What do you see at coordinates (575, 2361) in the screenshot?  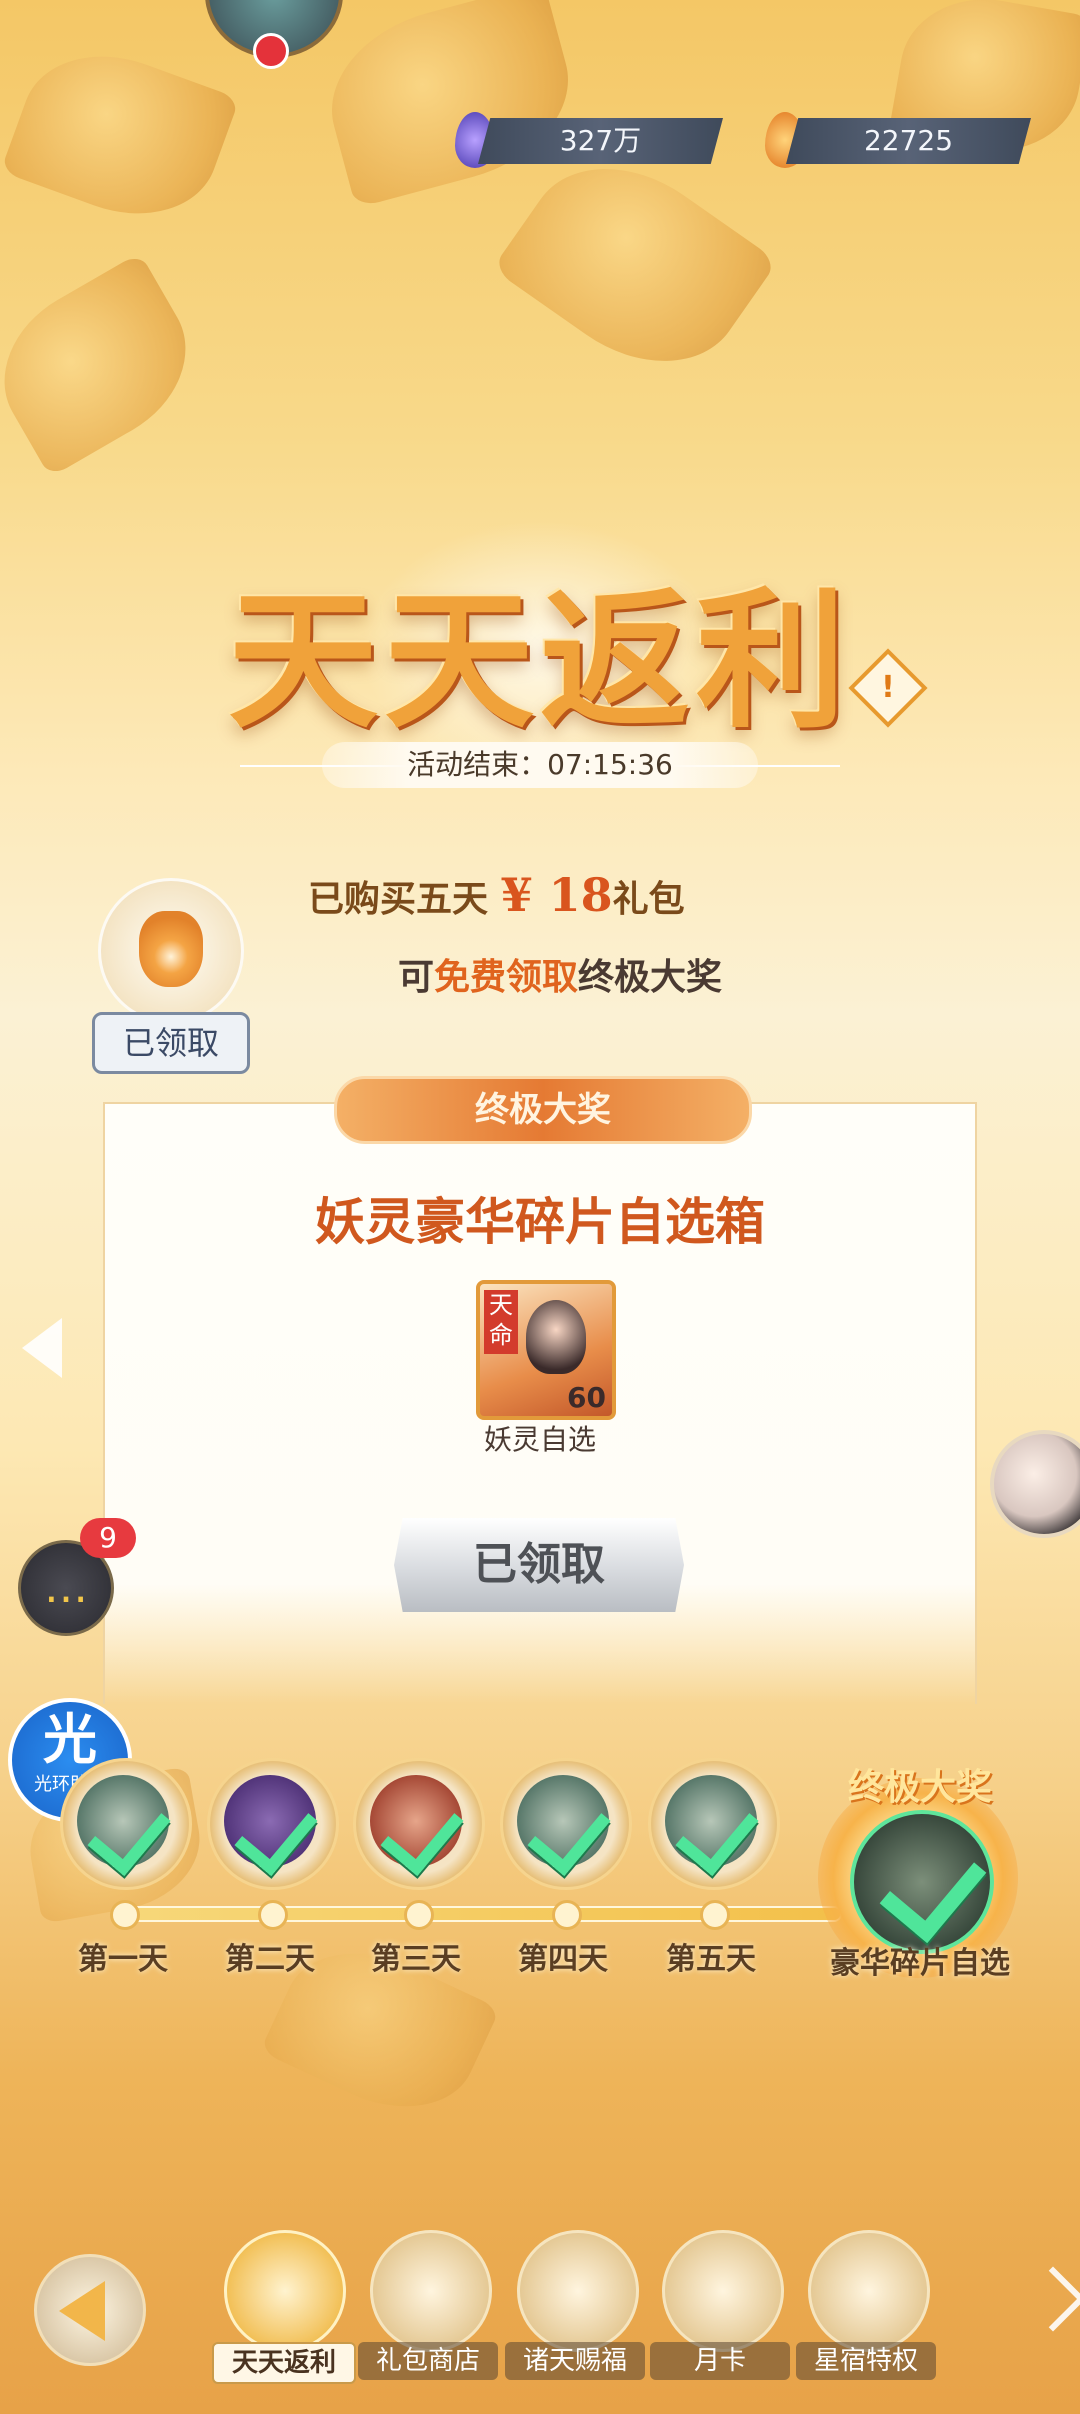 I see `nav-label: 诸天赐福` at bounding box center [575, 2361].